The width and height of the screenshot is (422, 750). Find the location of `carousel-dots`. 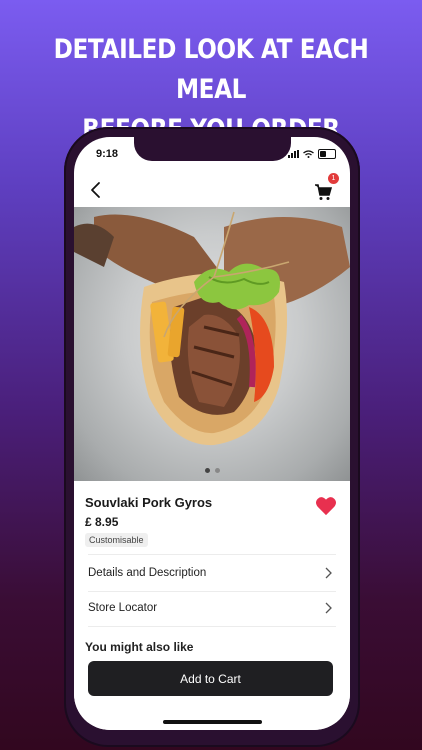

carousel-dots is located at coordinates (212, 470).